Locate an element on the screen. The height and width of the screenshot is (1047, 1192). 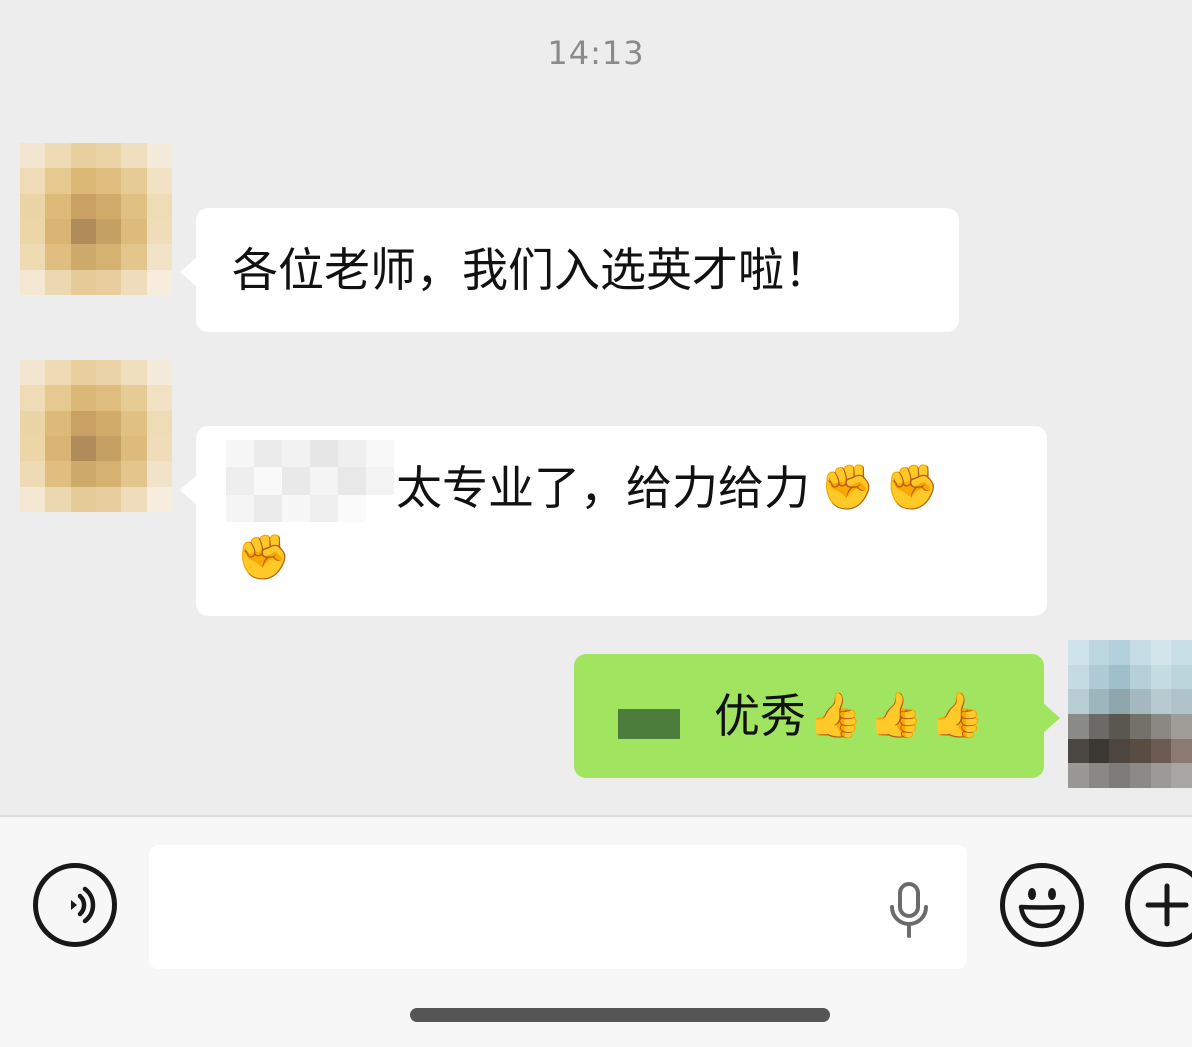
message-bubble-received: 各位老师，我们入选英才啦！ is located at coordinates (569, 270).